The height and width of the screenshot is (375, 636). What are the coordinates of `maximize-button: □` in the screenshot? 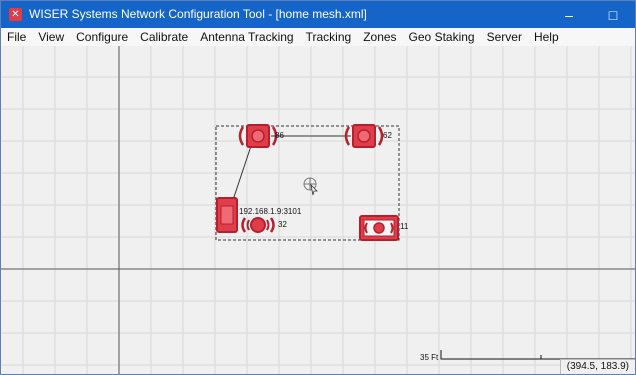 It's located at (613, 14).